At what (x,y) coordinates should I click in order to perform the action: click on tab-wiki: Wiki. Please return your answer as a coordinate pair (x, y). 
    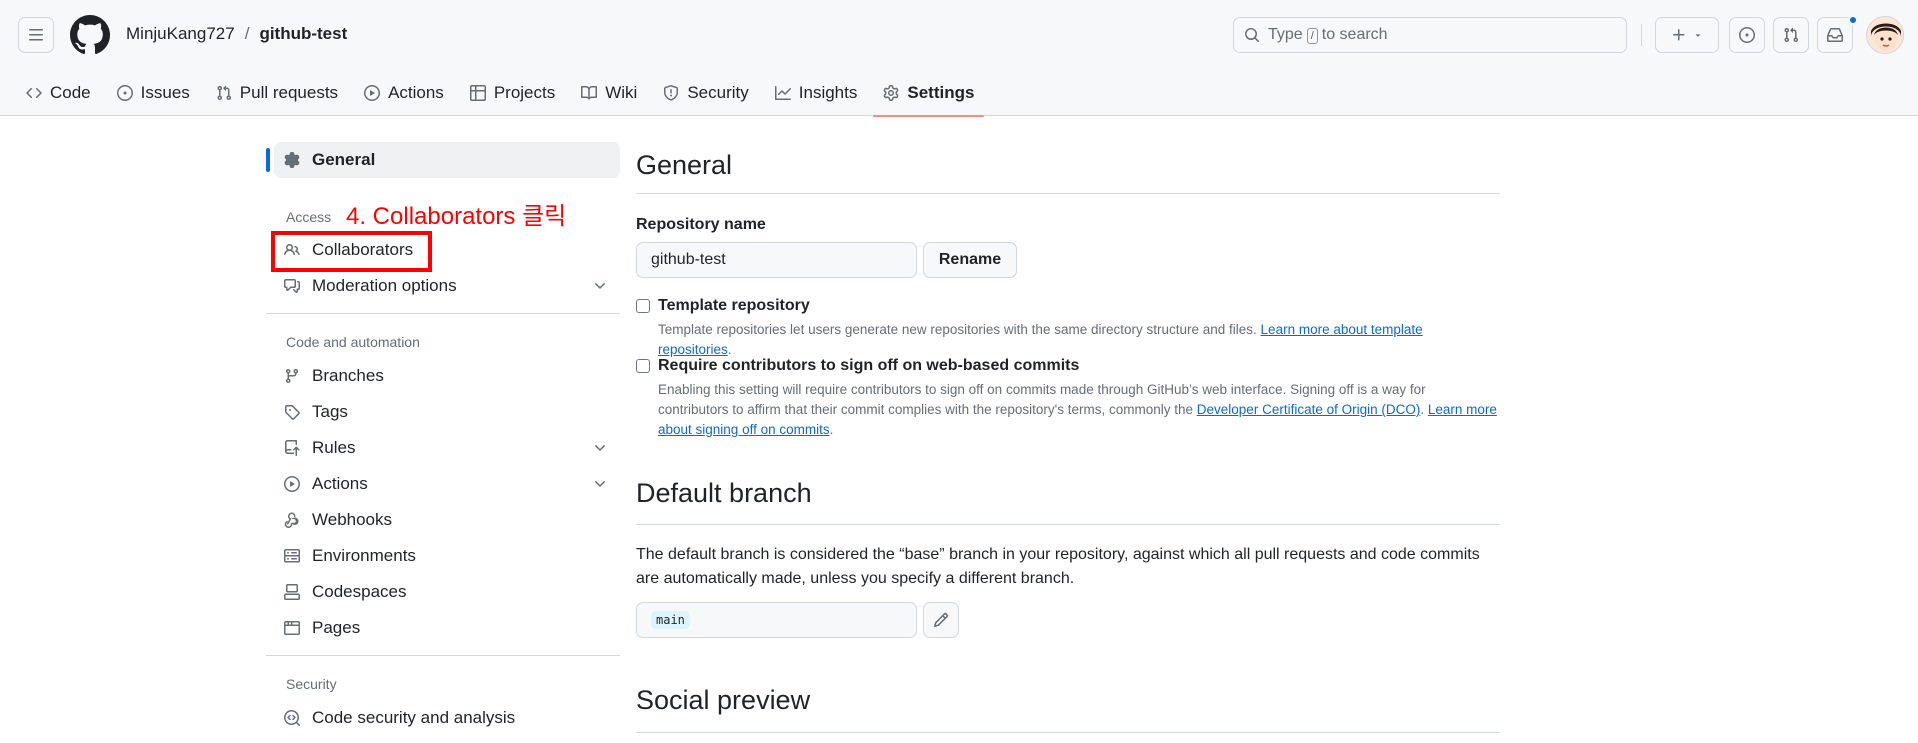
    Looking at the image, I should click on (609, 93).